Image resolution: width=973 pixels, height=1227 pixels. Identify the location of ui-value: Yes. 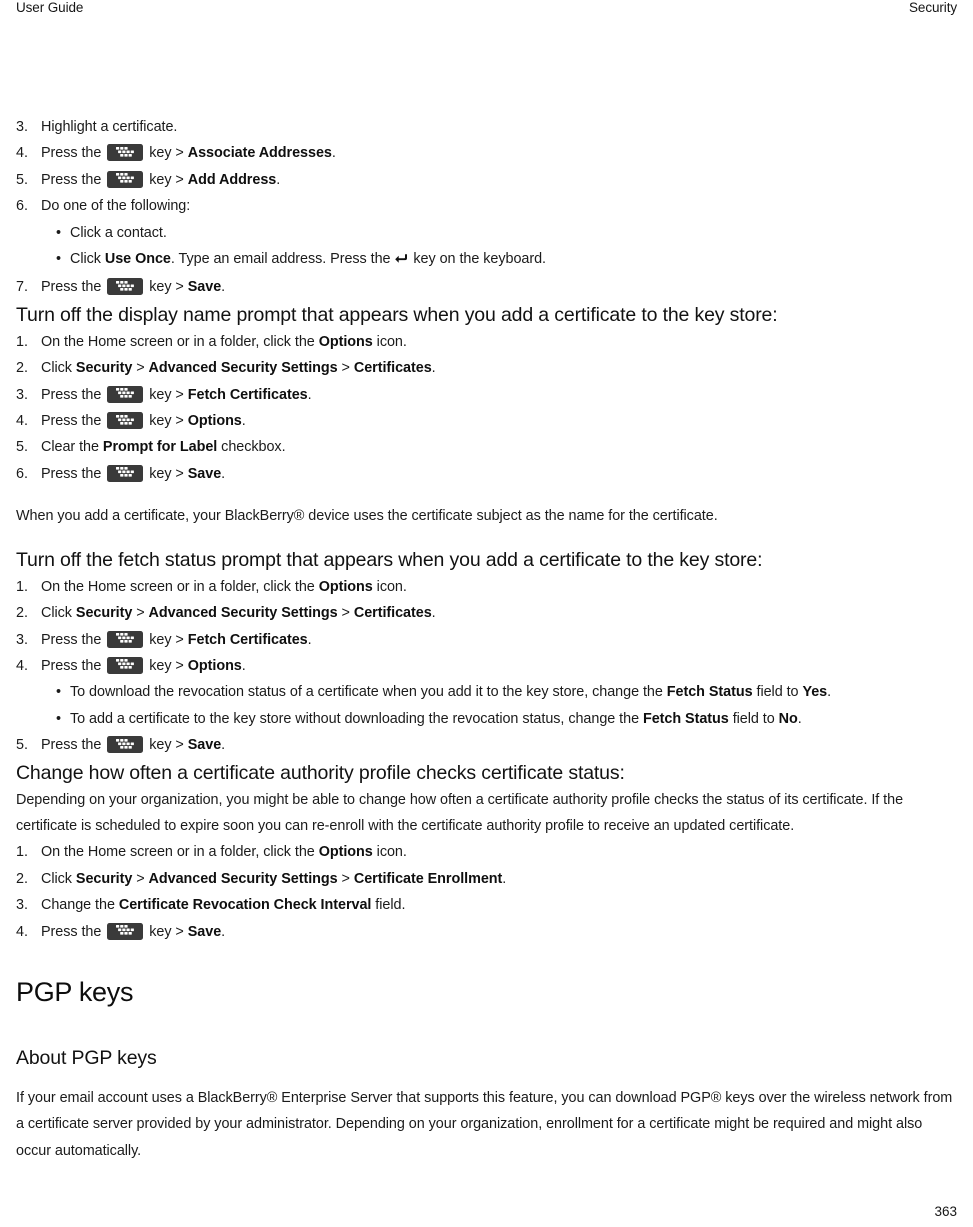
(815, 692).